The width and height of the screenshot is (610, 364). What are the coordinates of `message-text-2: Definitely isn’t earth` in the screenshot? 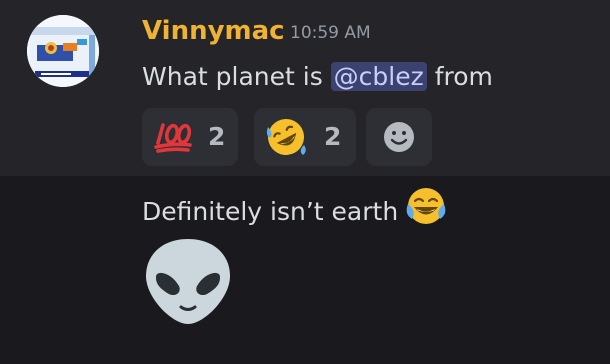 It's located at (295, 208).